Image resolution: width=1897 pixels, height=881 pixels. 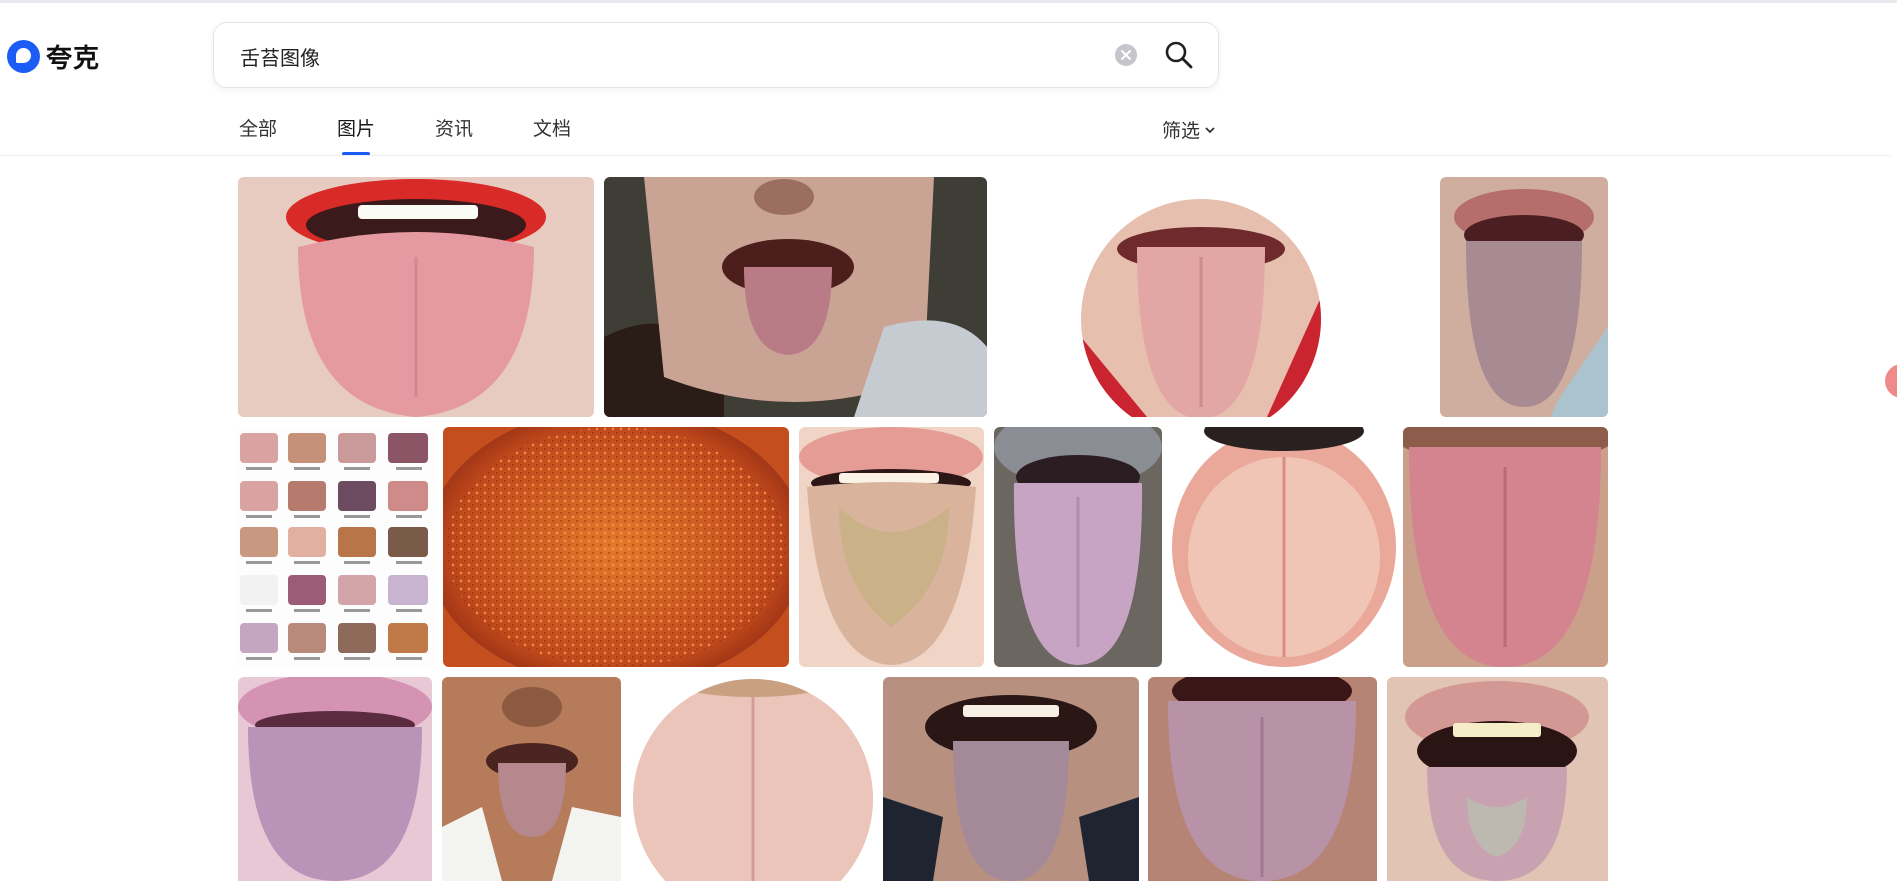 I want to click on filter-button: 筛选, so click(x=1189, y=129).